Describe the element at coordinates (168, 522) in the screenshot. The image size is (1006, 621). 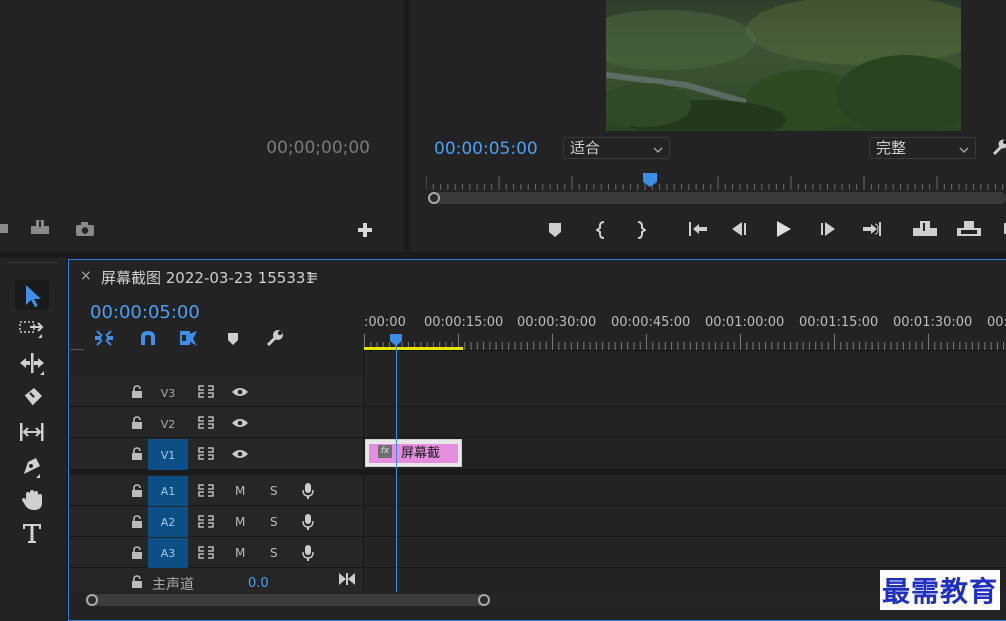
I see `track-label-a2: A2` at that location.